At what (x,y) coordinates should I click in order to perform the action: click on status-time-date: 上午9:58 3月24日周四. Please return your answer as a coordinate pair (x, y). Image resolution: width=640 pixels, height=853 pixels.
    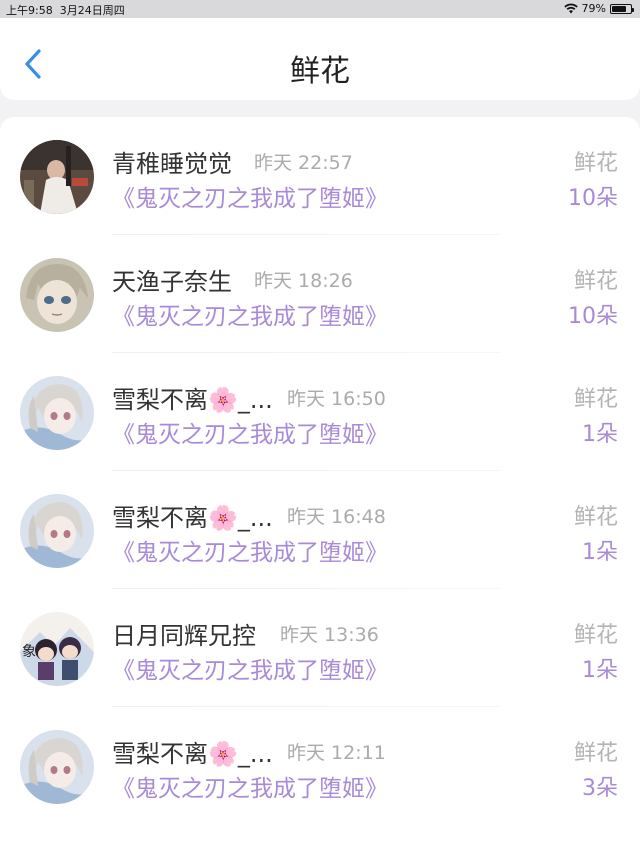
    Looking at the image, I should click on (65, 10).